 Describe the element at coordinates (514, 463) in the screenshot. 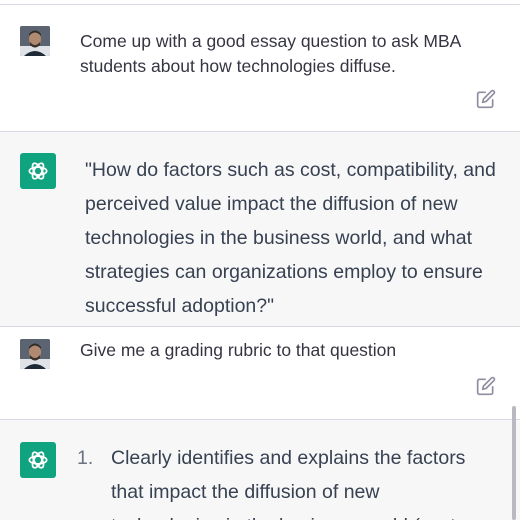

I see `scrollbar` at that location.